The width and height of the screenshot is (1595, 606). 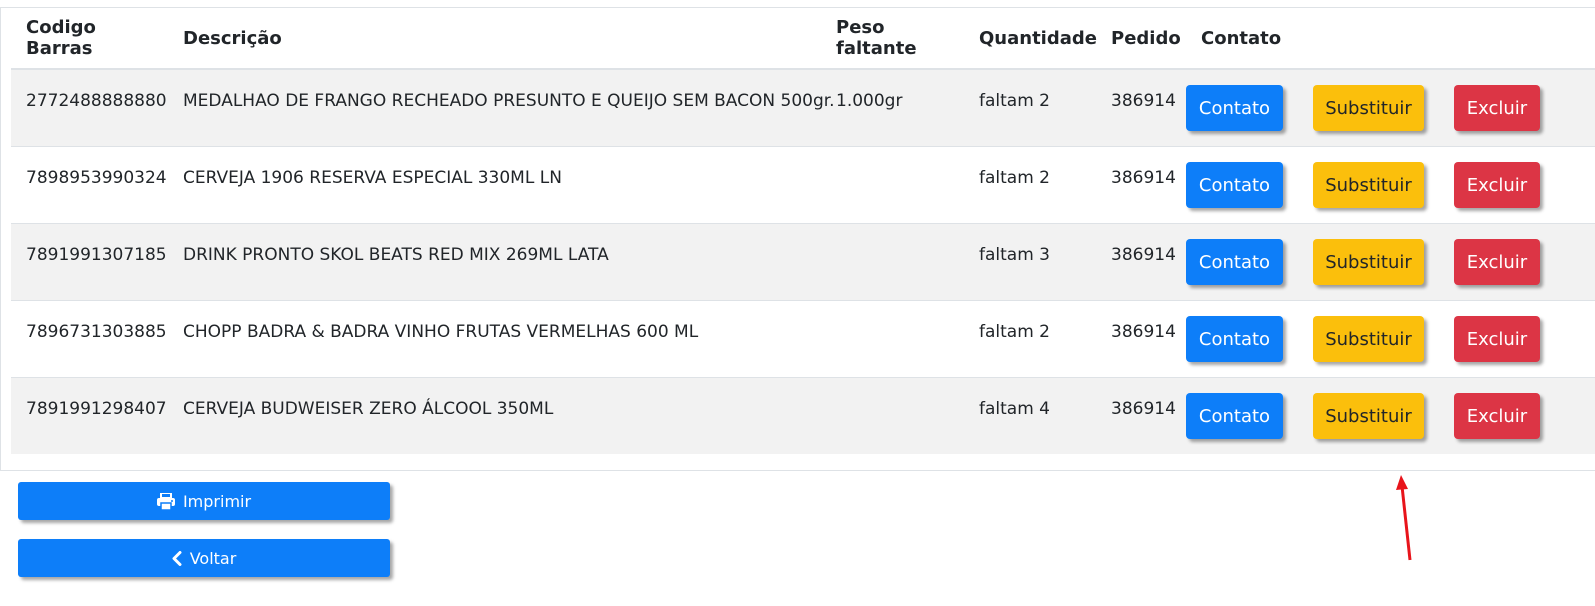 What do you see at coordinates (217, 501) in the screenshot?
I see `print-button-label: Imprimir` at bounding box center [217, 501].